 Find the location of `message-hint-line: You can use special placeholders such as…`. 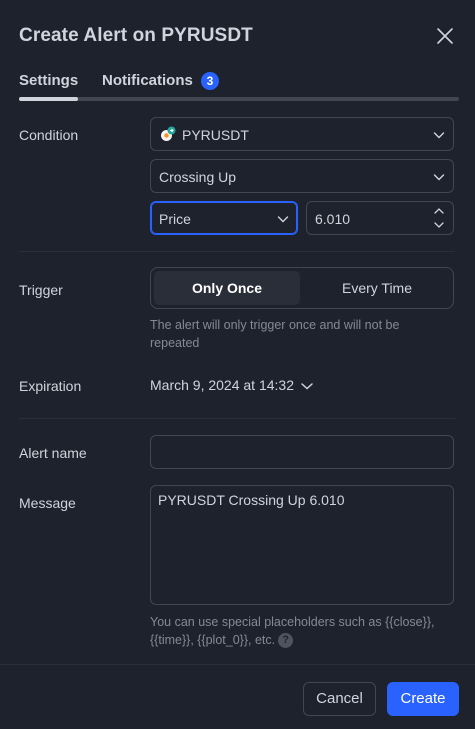

message-hint-line: You can use special placeholders such as… is located at coordinates (292, 622).